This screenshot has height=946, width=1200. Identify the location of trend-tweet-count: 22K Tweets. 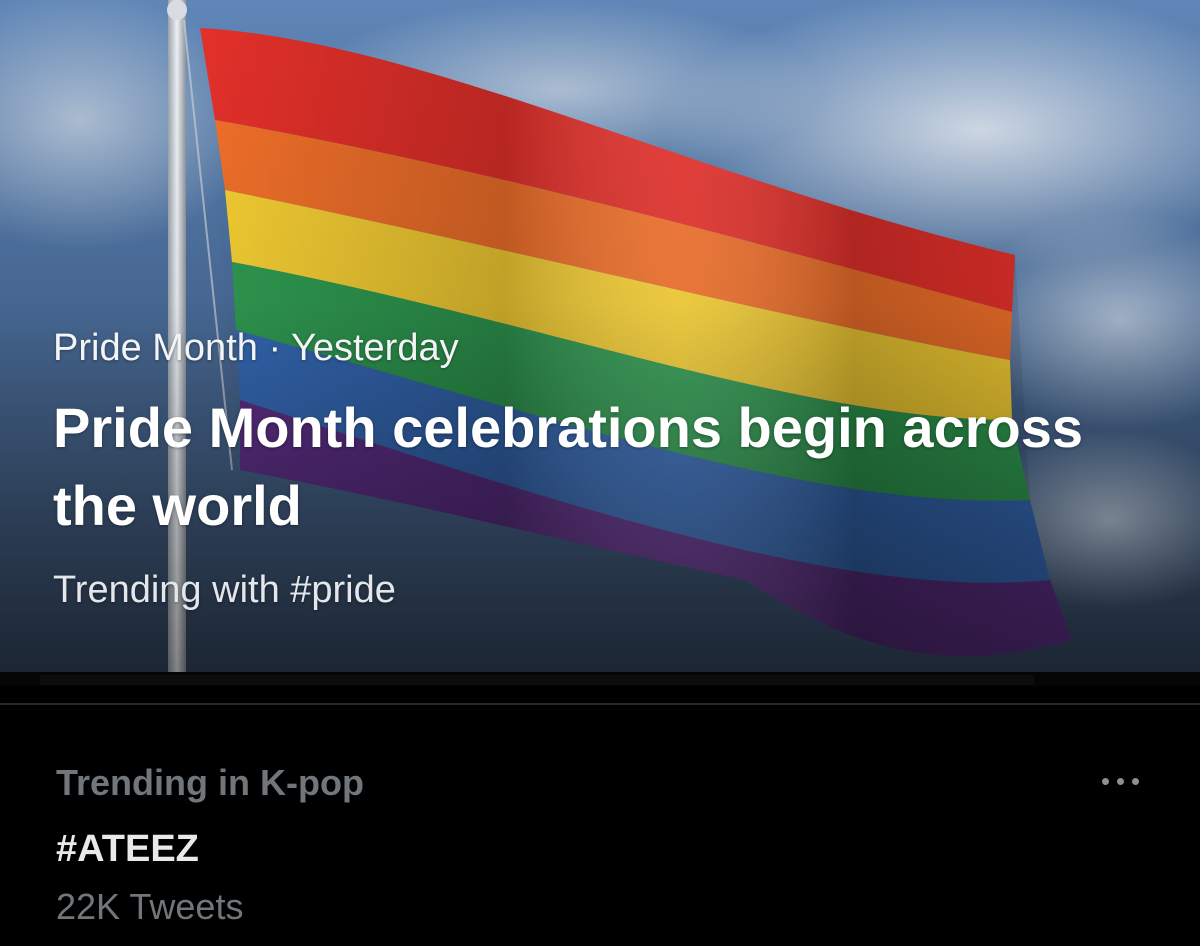
(150, 906).